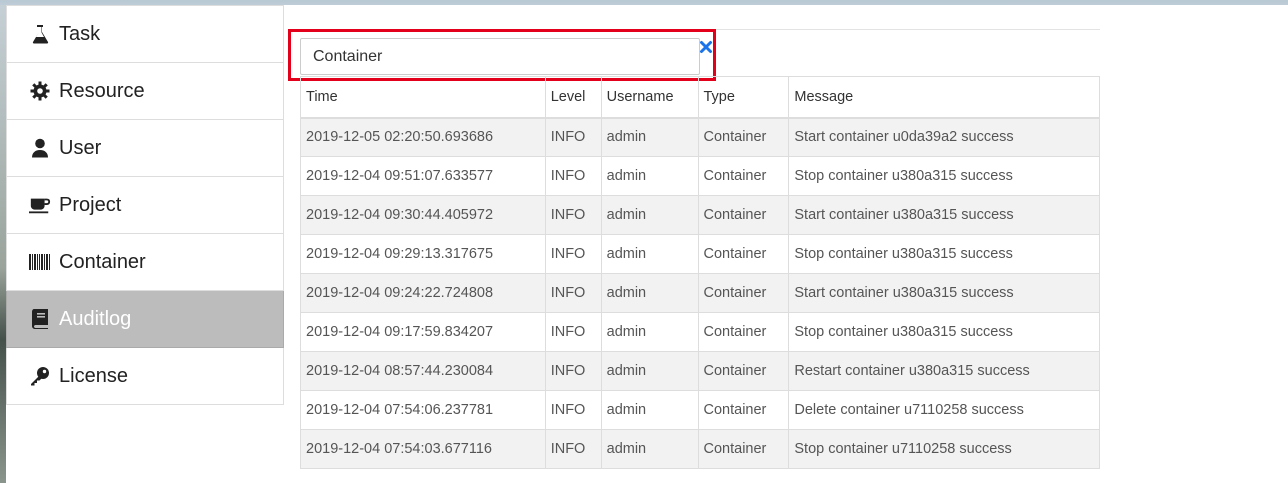 This screenshot has width=1288, height=483. What do you see at coordinates (40, 148) in the screenshot?
I see `user-icon` at bounding box center [40, 148].